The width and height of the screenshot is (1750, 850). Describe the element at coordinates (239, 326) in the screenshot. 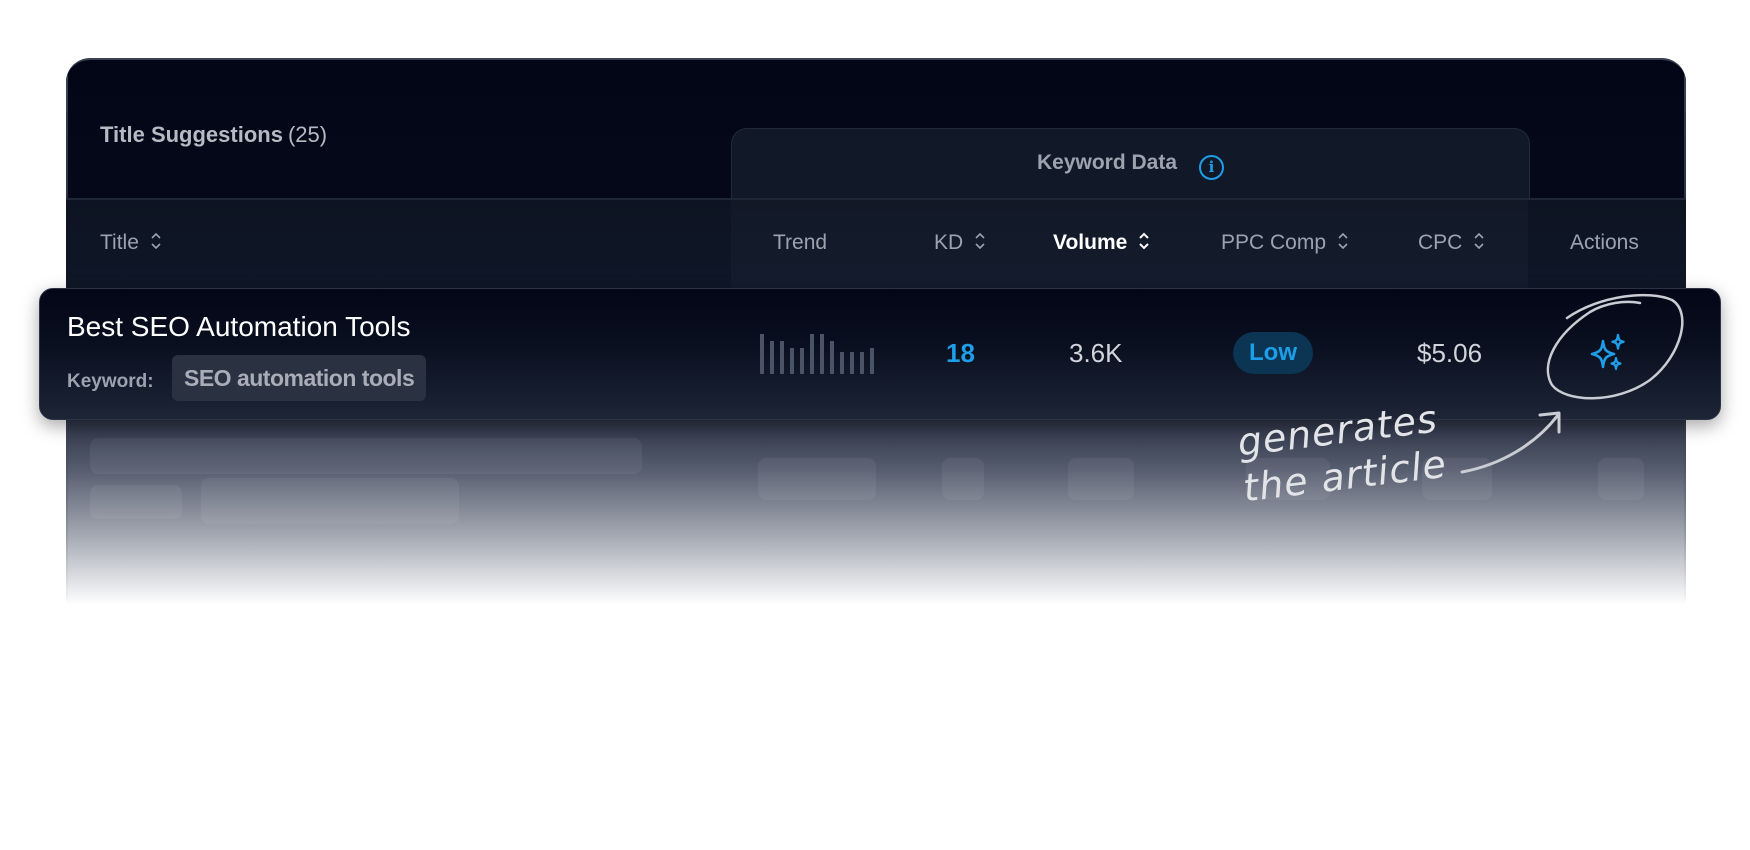

I see `row-title: Best SEO Automation Tools` at that location.